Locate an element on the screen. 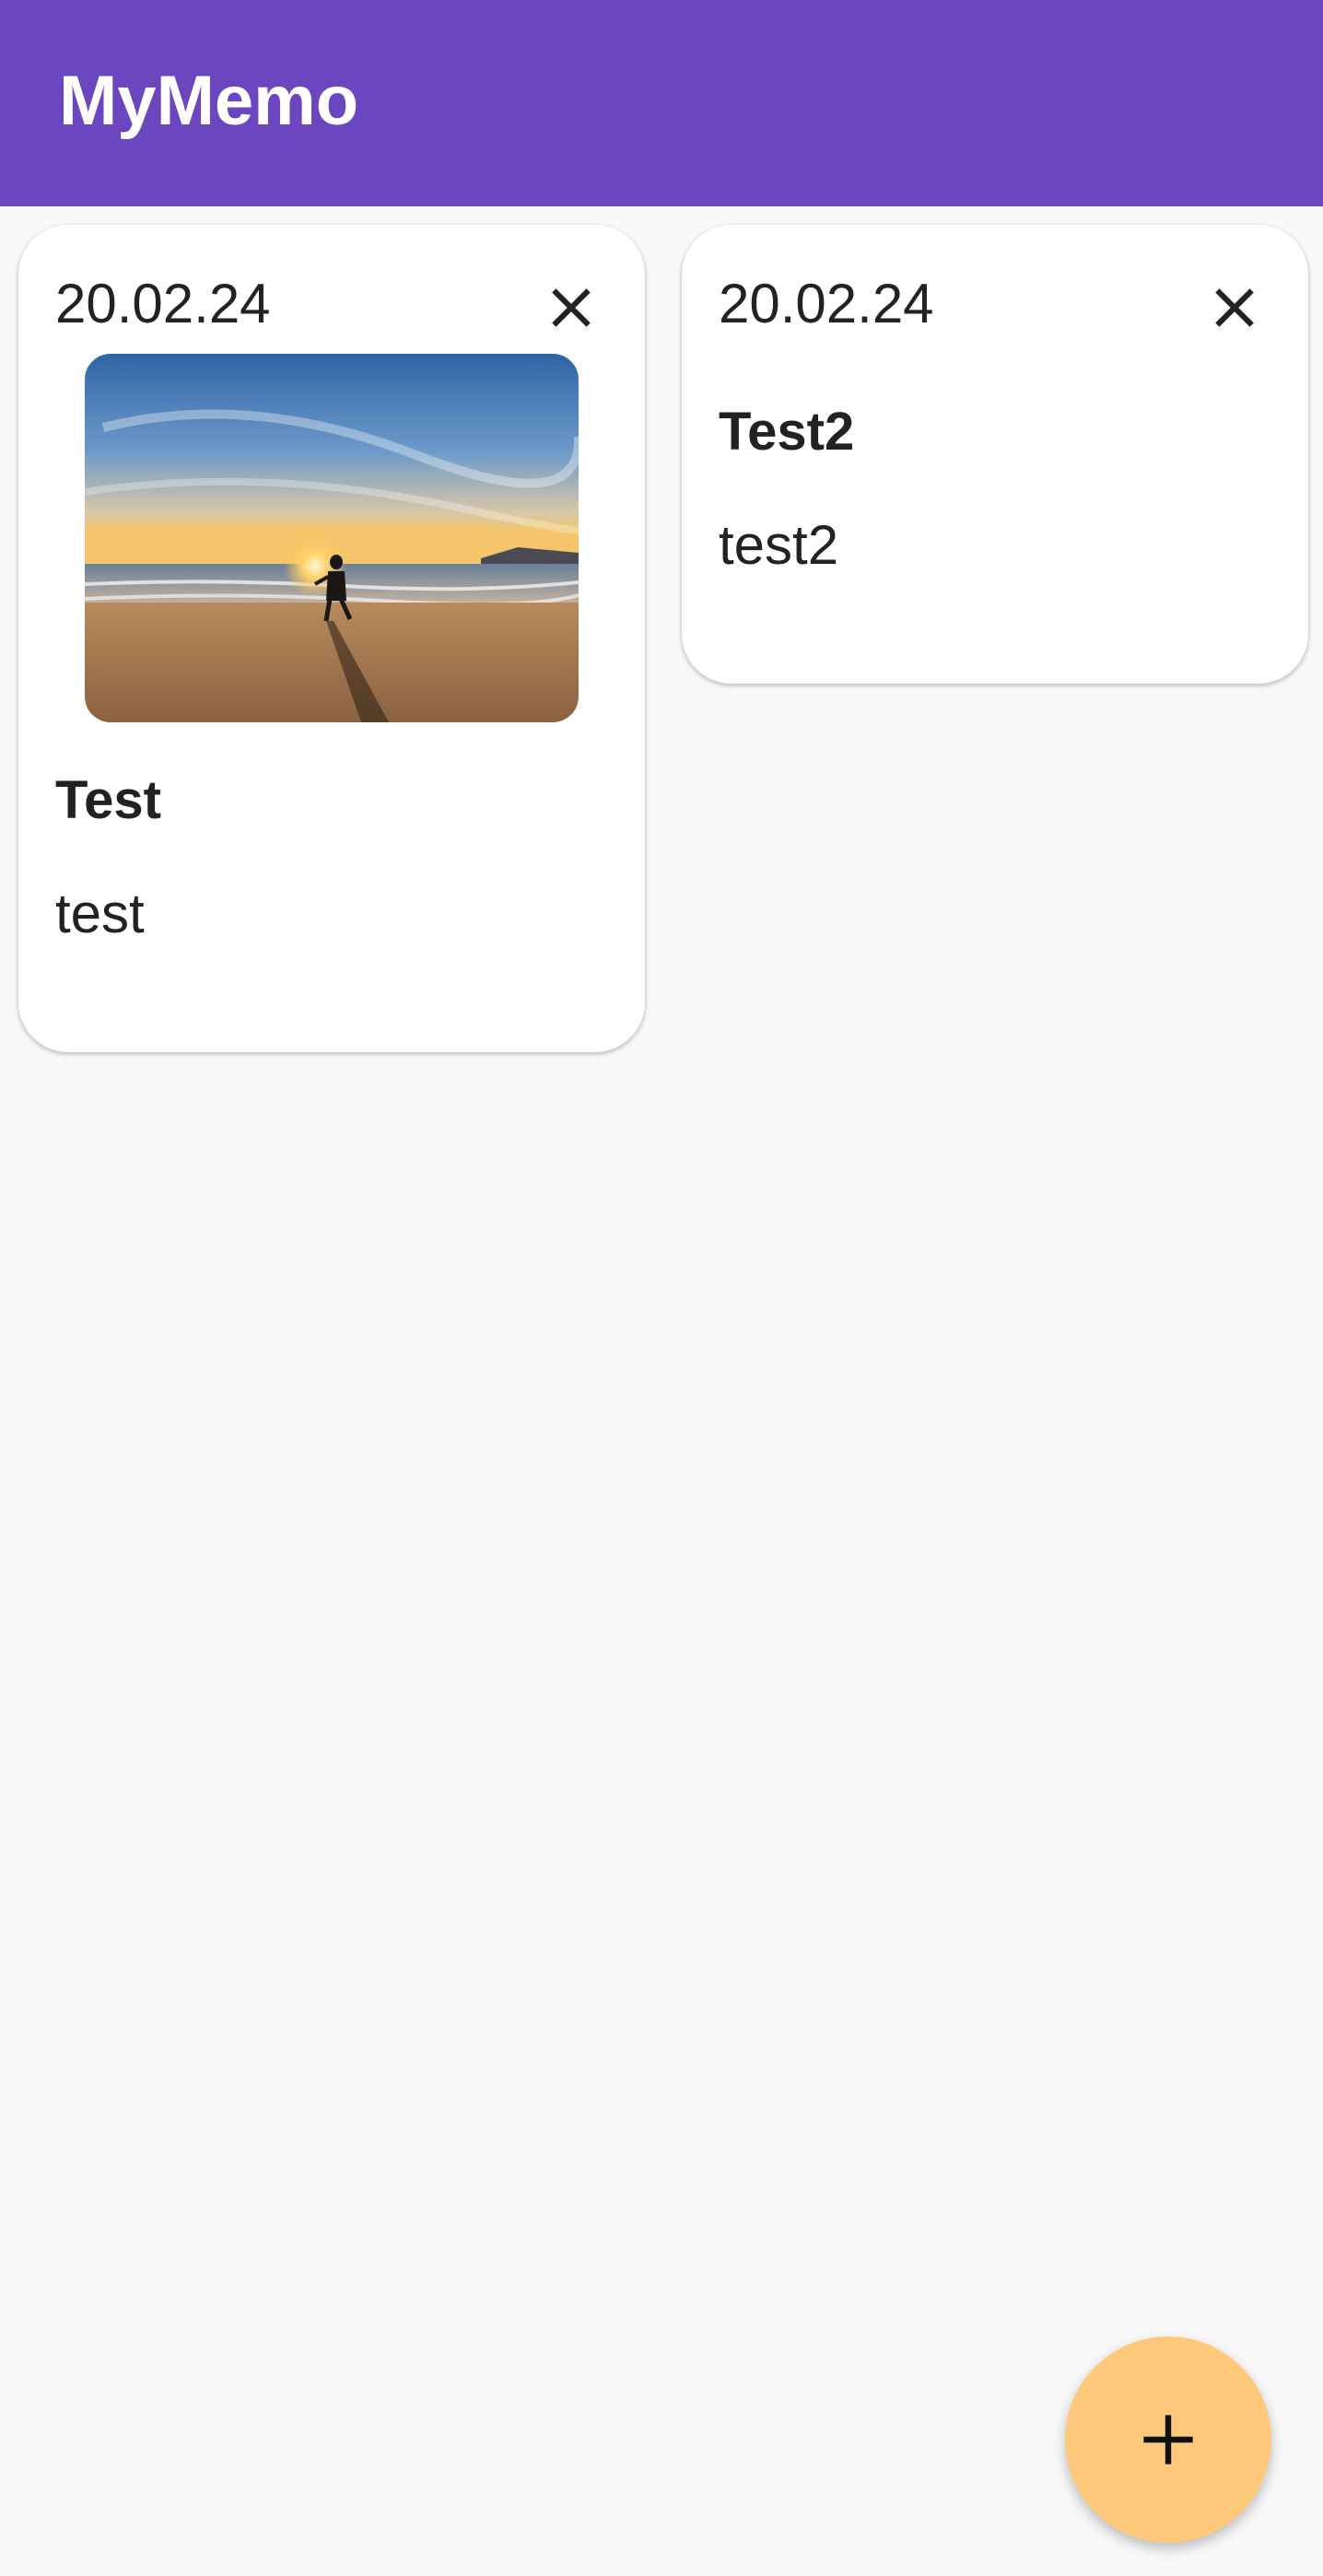 This screenshot has height=2576, width=1323. note-image is located at coordinates (332, 538).